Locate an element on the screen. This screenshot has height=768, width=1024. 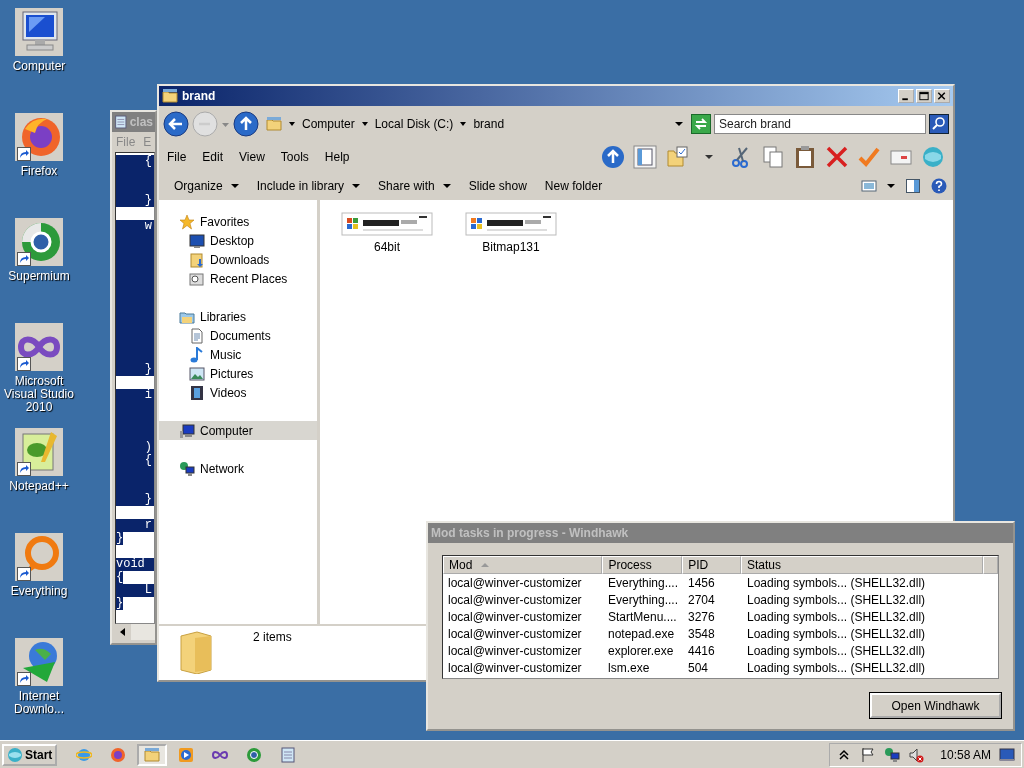
command-button: Include in library is located at coordinates (308, 186).